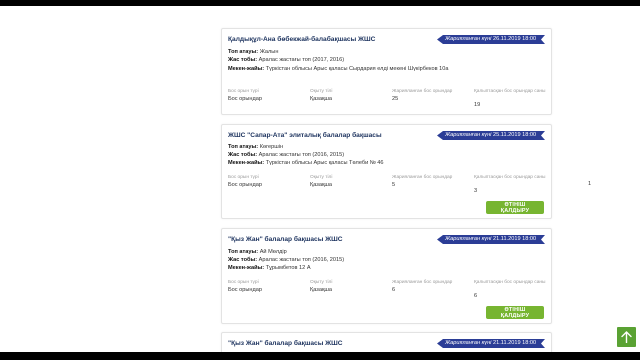  What do you see at coordinates (395, 99) in the screenshot?
I see `announced-seats-value: 25` at bounding box center [395, 99].